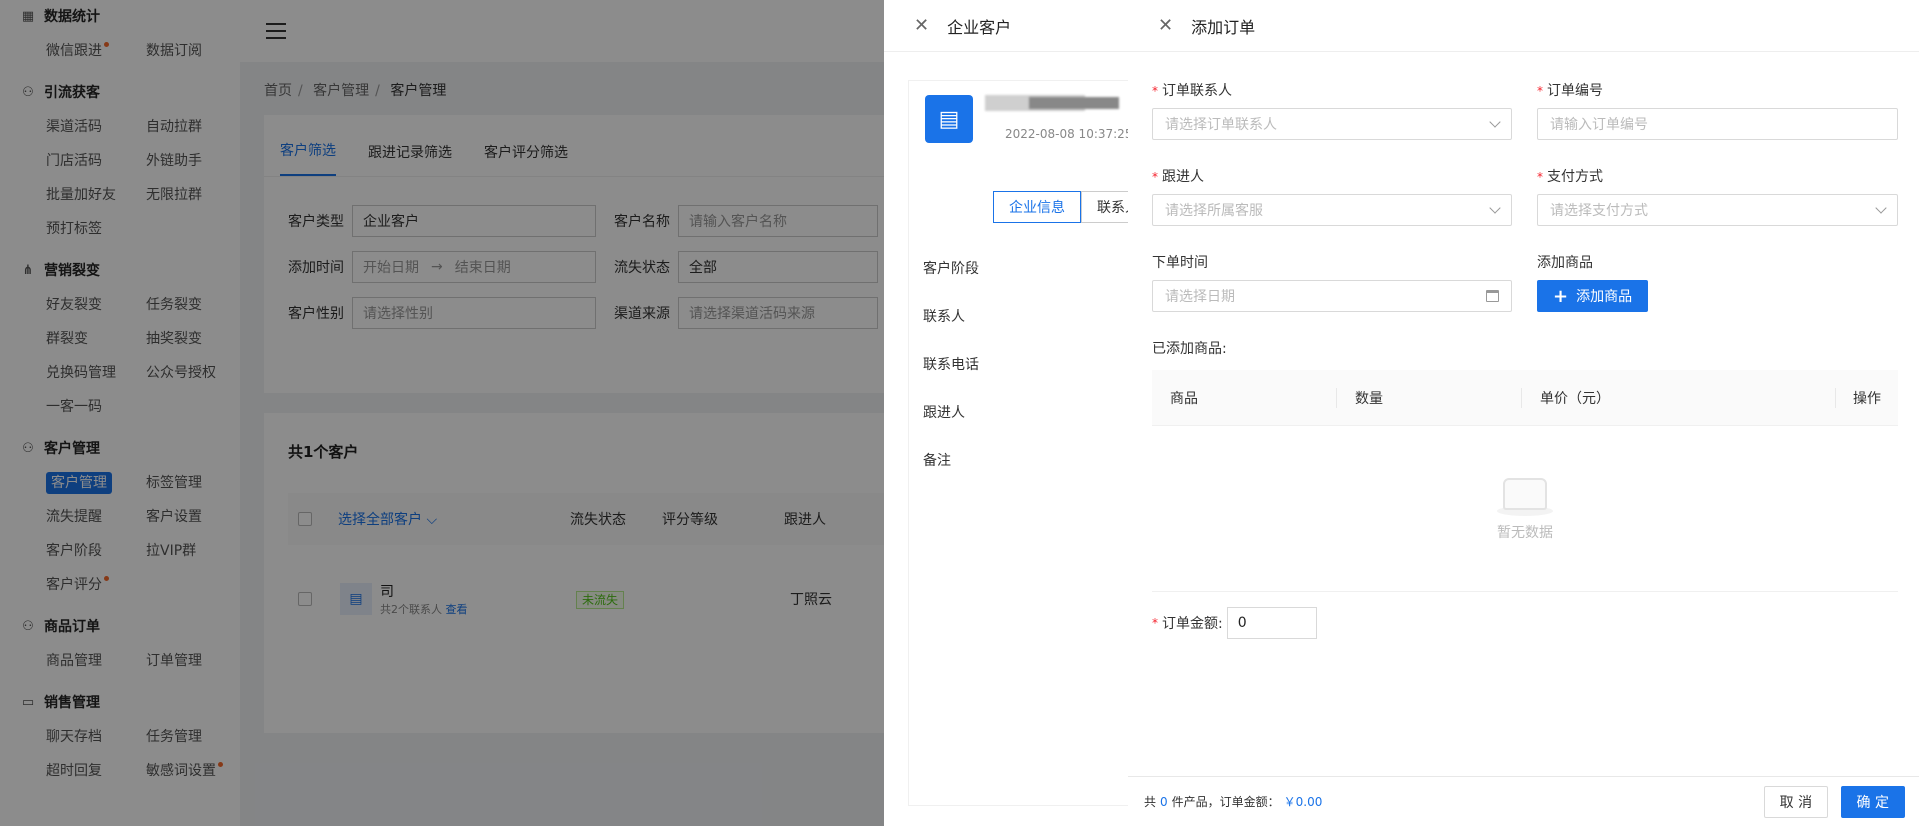  I want to click on order-time-picker: 请选择日期, so click(1332, 296).